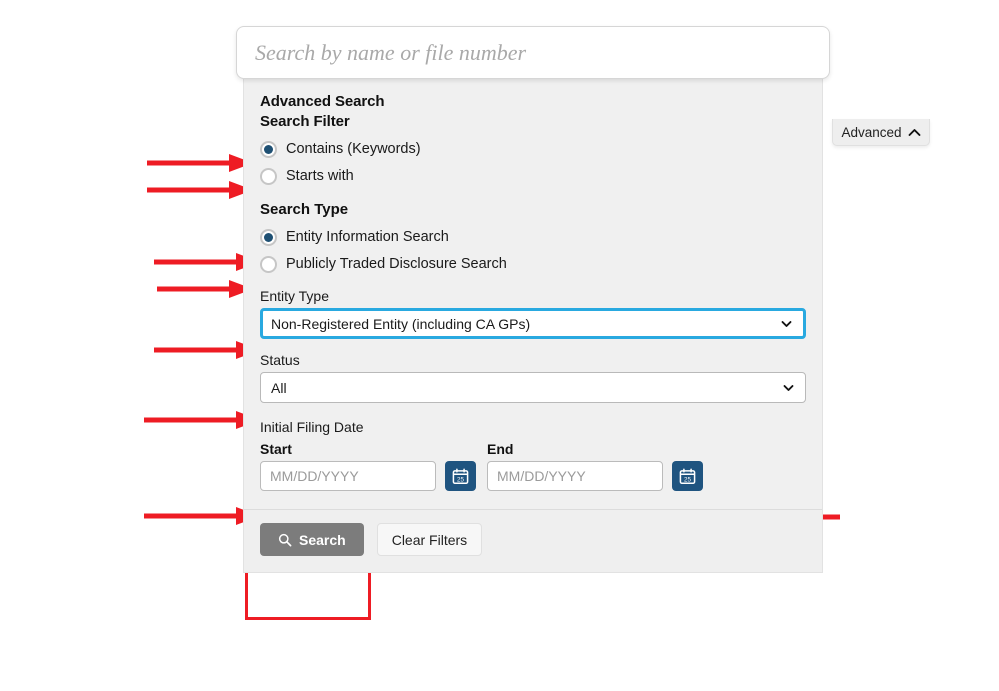 The width and height of the screenshot is (999, 691). Describe the element at coordinates (533, 264) in the screenshot. I see `radio-option-publicly-traded-disclosure-search: Publicly Traded Disclosure Search` at that location.